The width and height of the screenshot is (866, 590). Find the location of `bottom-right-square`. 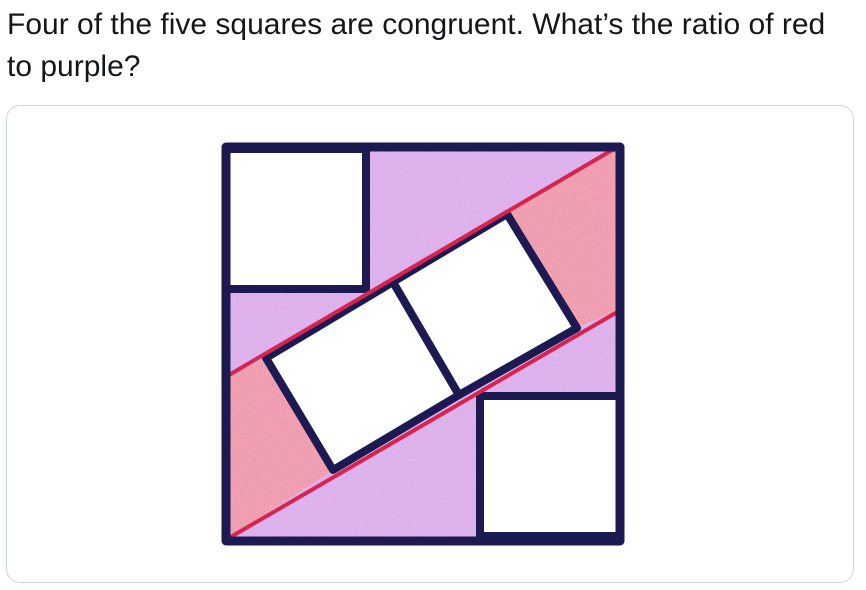

bottom-right-square is located at coordinates (550, 466).